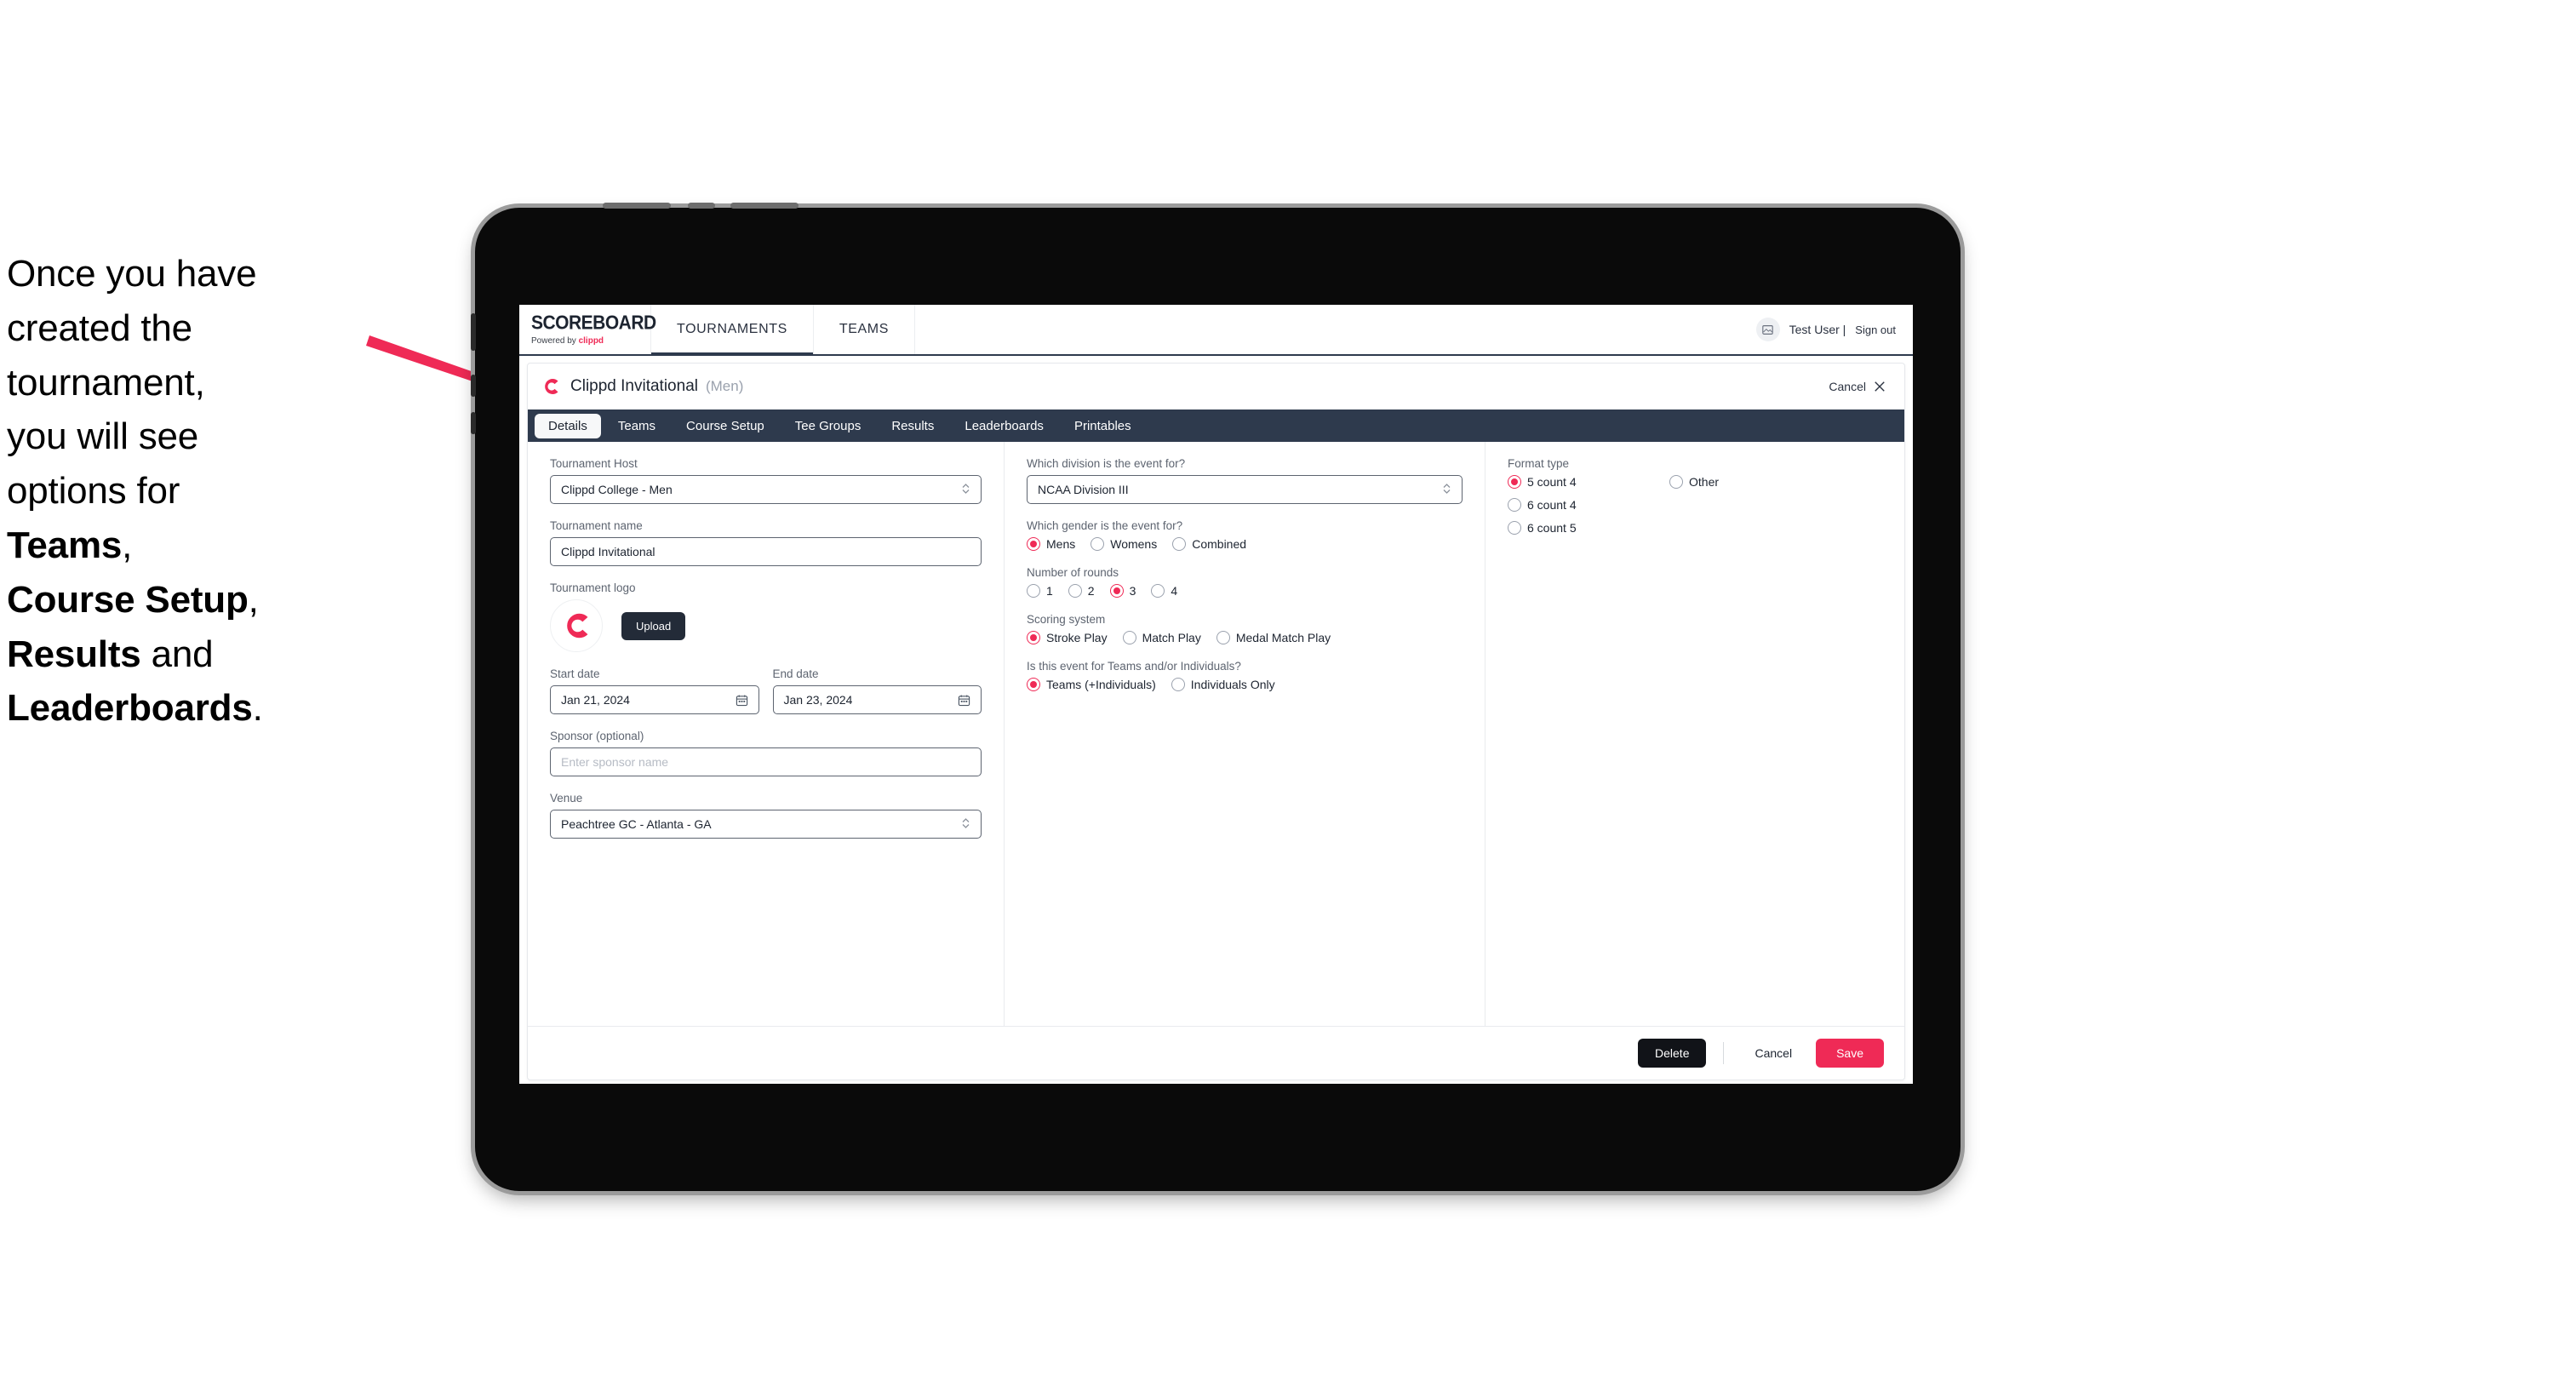 The width and height of the screenshot is (2576, 1386). I want to click on field-tournament-host: Tournament Host Clippd College - Men, so click(766, 480).